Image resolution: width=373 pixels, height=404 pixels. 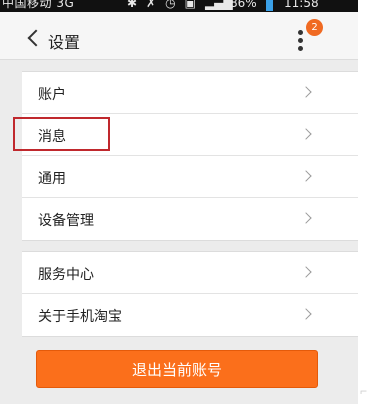 I want to click on battery-icon, so click(x=269, y=5).